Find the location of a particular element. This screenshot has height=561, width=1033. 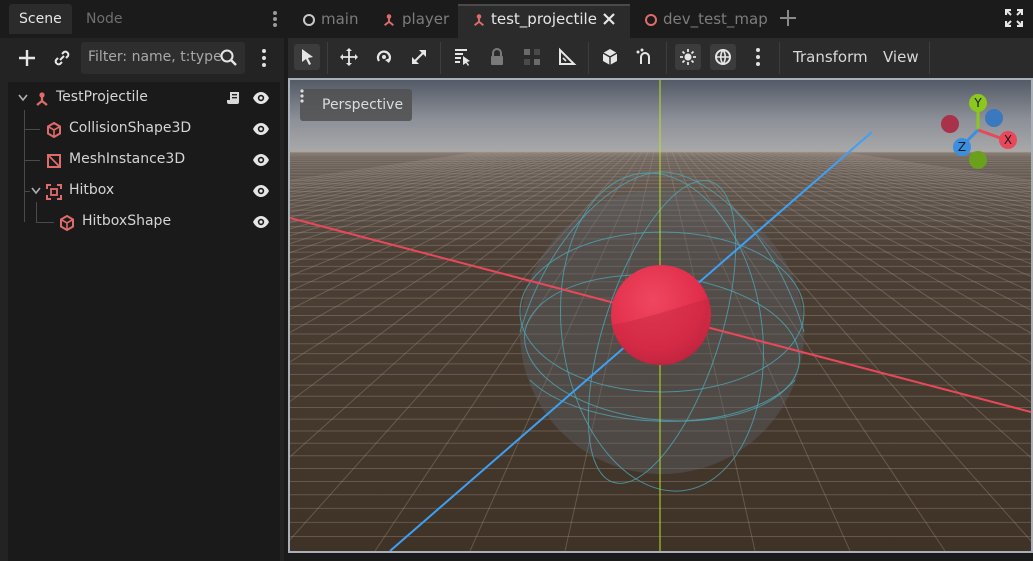

search-icon is located at coordinates (228, 57).